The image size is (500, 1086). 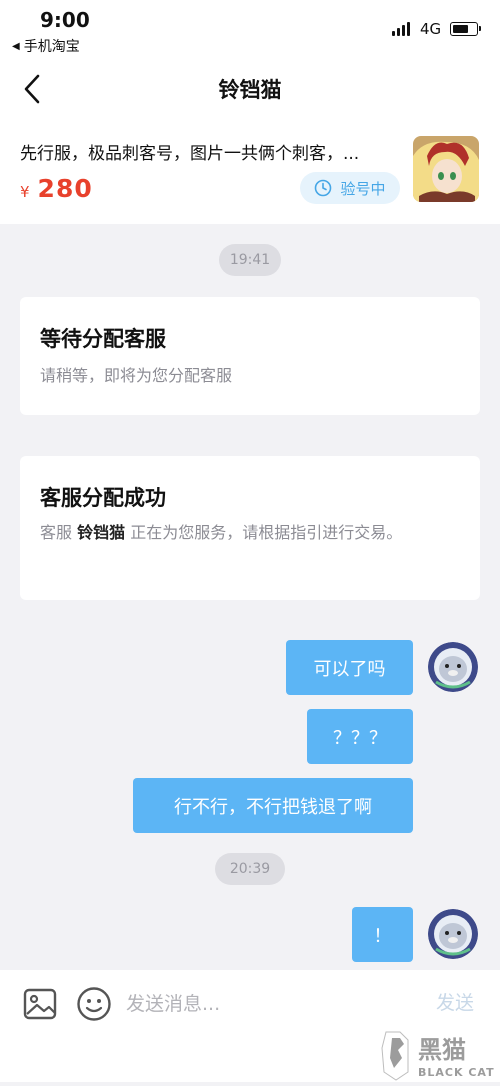 What do you see at coordinates (442, 1050) in the screenshot?
I see `watermark-cn: 黑猫` at bounding box center [442, 1050].